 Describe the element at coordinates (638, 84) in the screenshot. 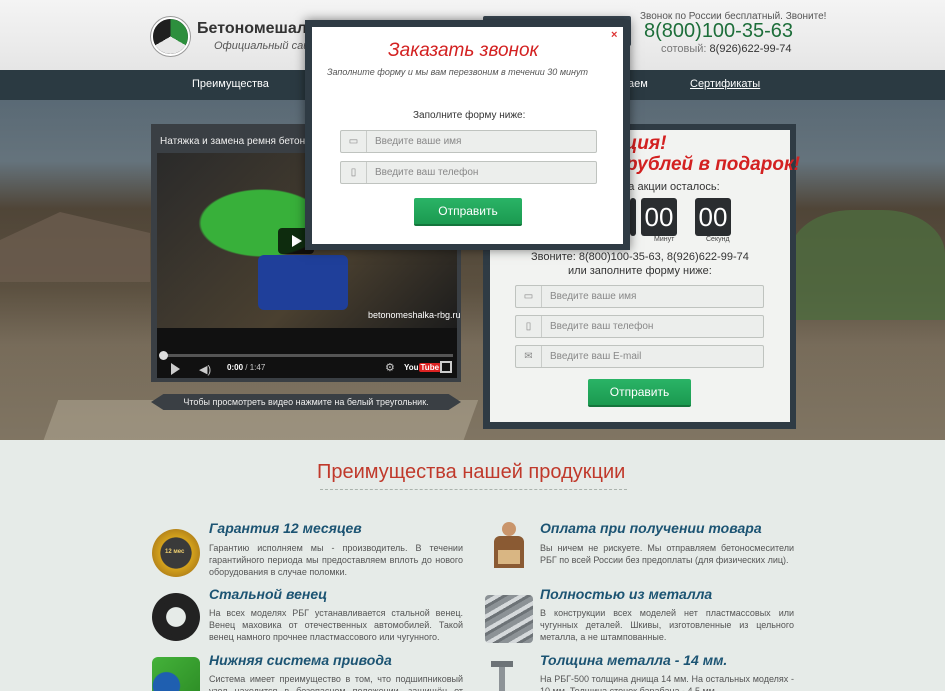

I see `nav-item-partial: аем` at that location.